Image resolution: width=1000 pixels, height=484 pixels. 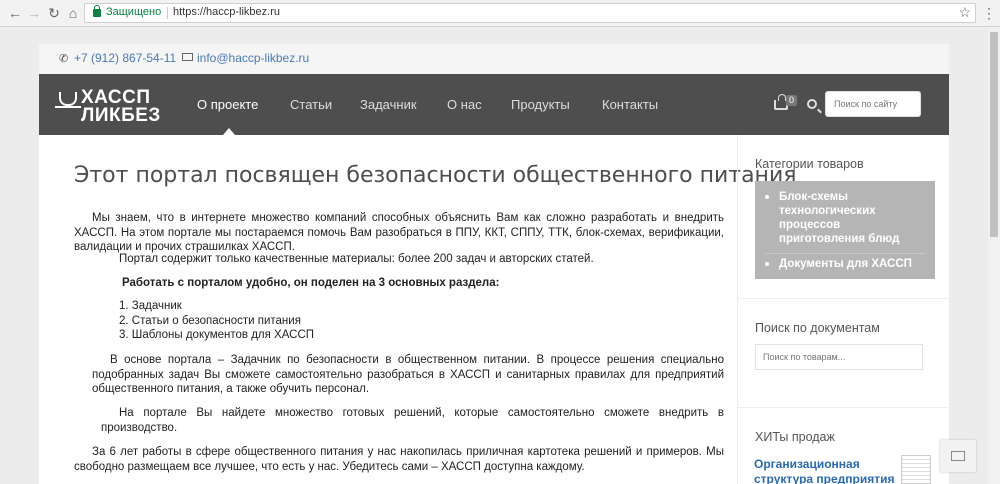 I want to click on nav-contacts: Контакты, so click(x=630, y=104).